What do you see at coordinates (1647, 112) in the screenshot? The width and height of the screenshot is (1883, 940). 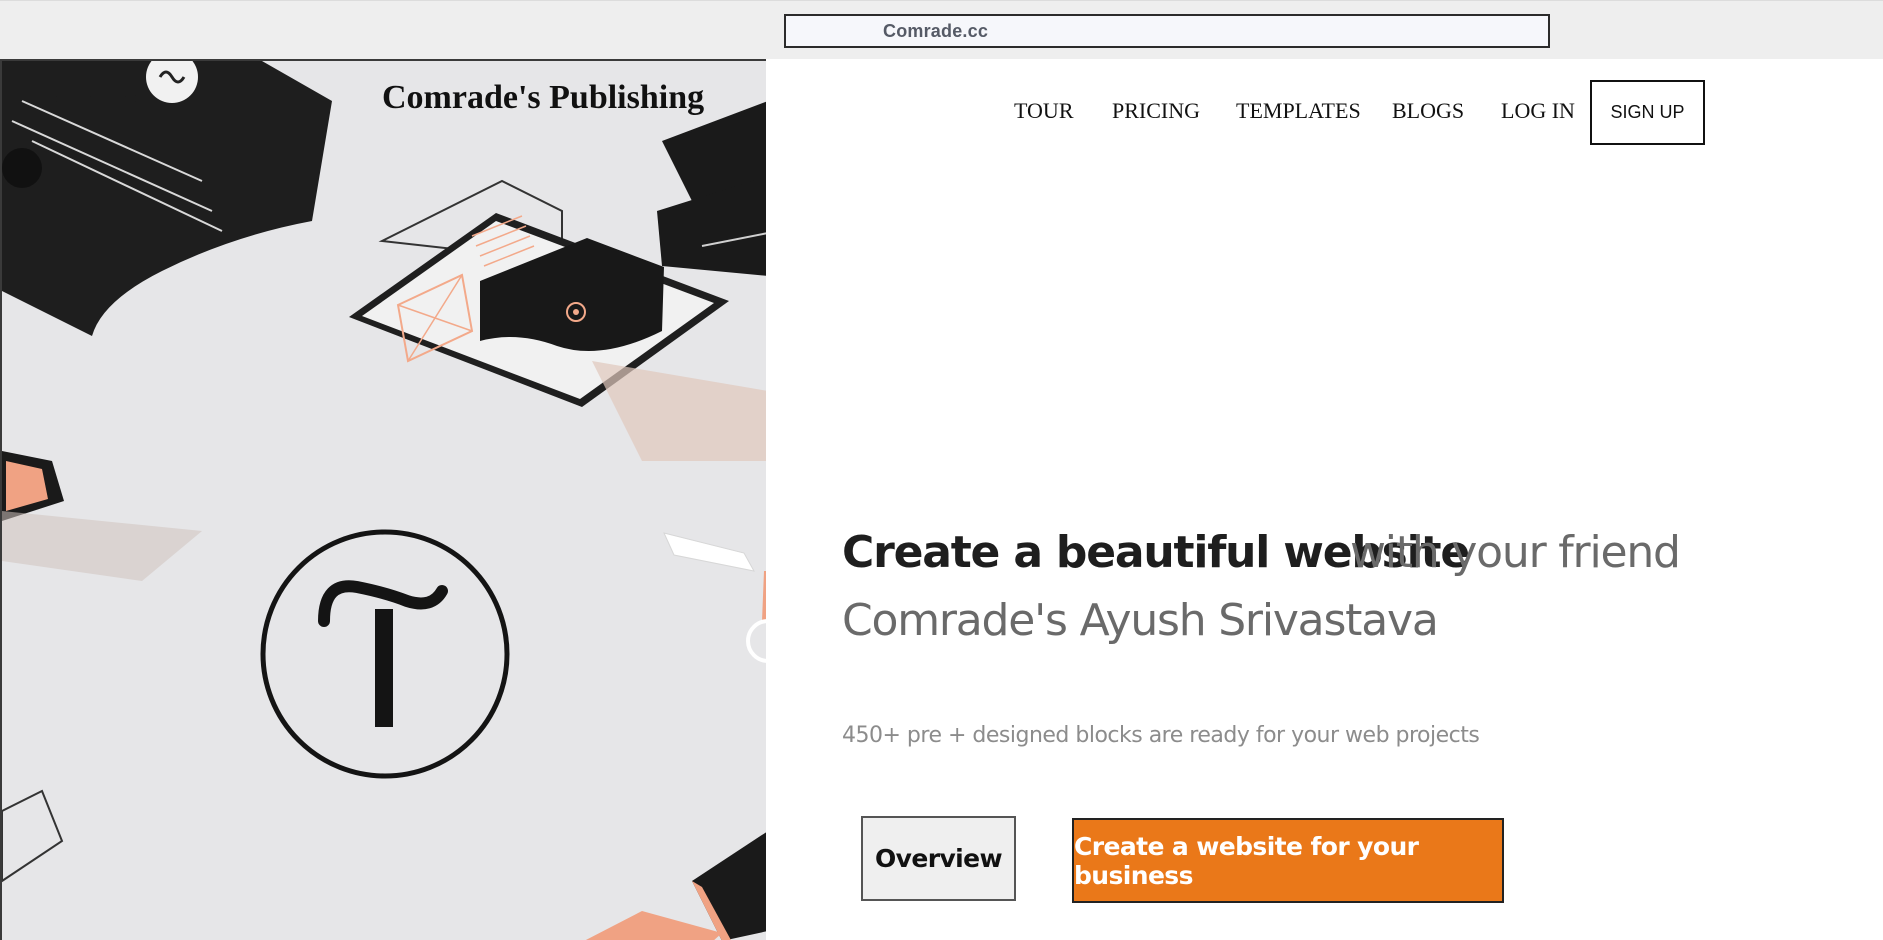 I see `sign-up-button: SIGN UP` at bounding box center [1647, 112].